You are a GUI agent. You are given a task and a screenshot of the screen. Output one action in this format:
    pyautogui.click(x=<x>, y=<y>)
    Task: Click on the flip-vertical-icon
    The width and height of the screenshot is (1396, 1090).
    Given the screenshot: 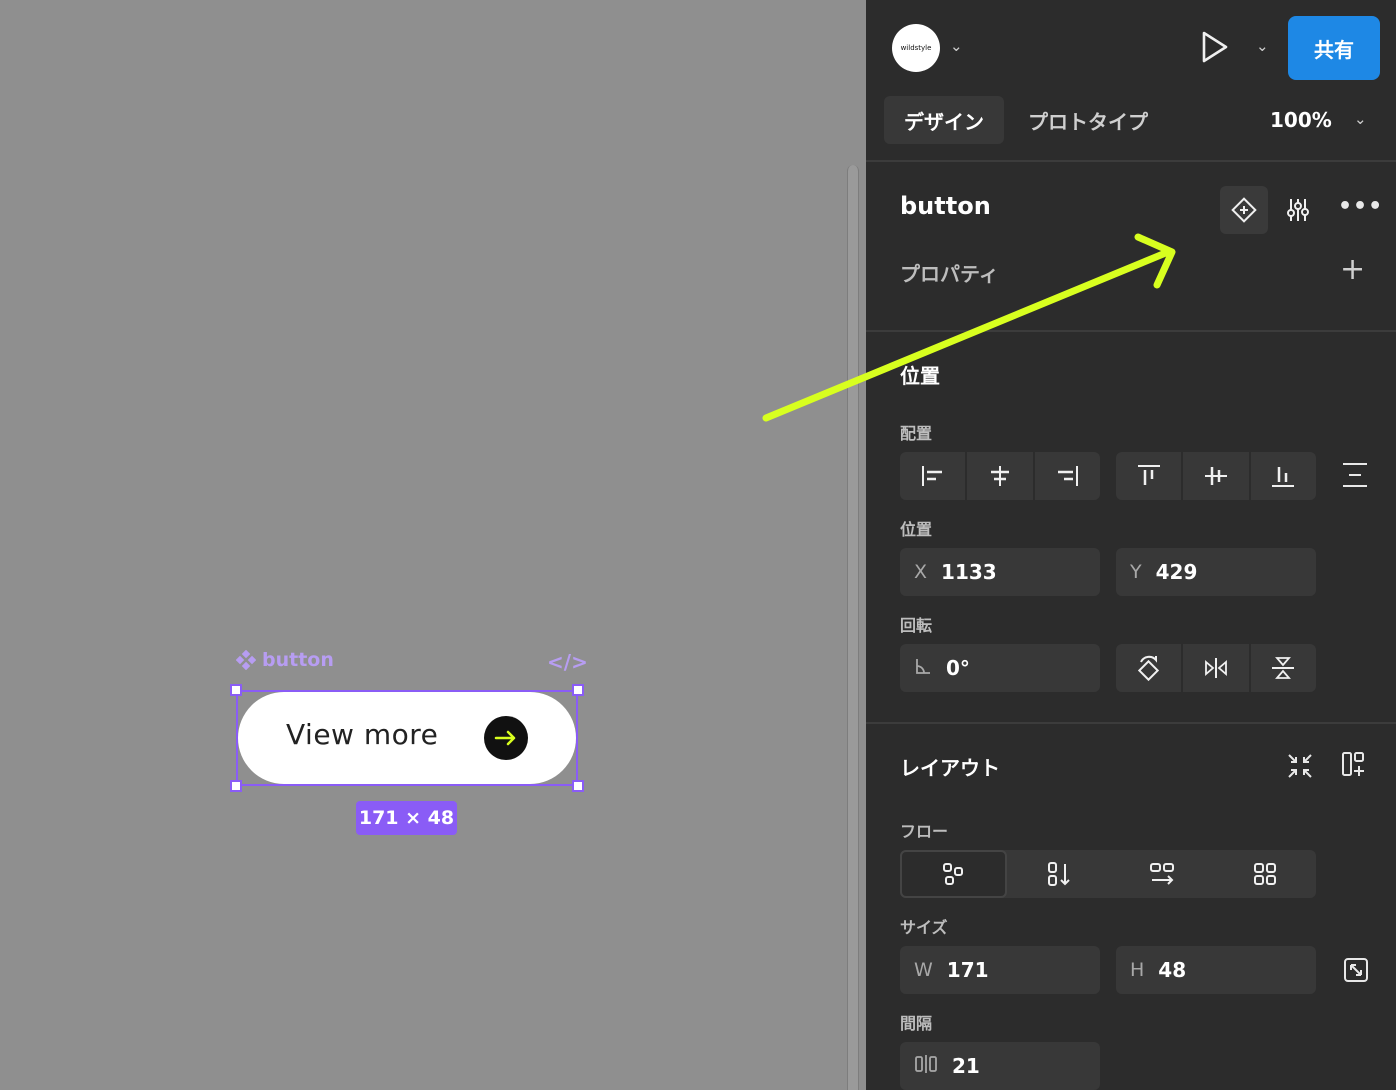 What is the action you would take?
    pyautogui.click(x=1283, y=668)
    